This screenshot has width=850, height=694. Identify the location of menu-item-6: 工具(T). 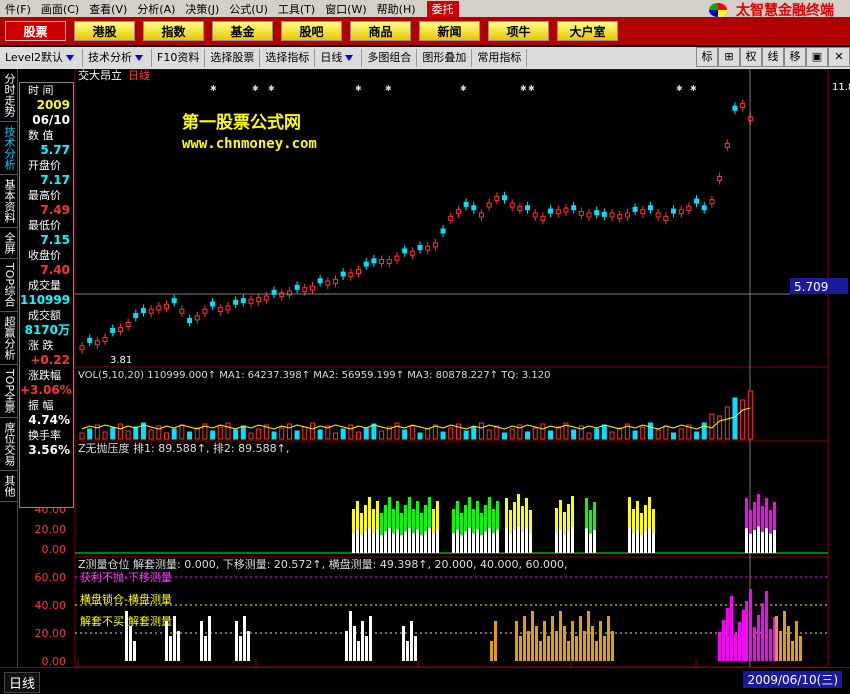
(296, 9).